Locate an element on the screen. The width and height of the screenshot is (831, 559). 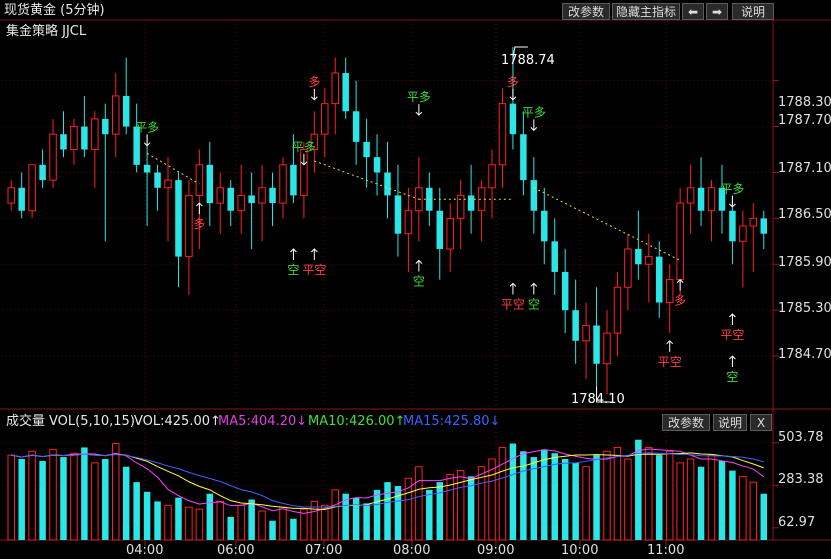
time-tick: 07:00 is located at coordinates (324, 550).